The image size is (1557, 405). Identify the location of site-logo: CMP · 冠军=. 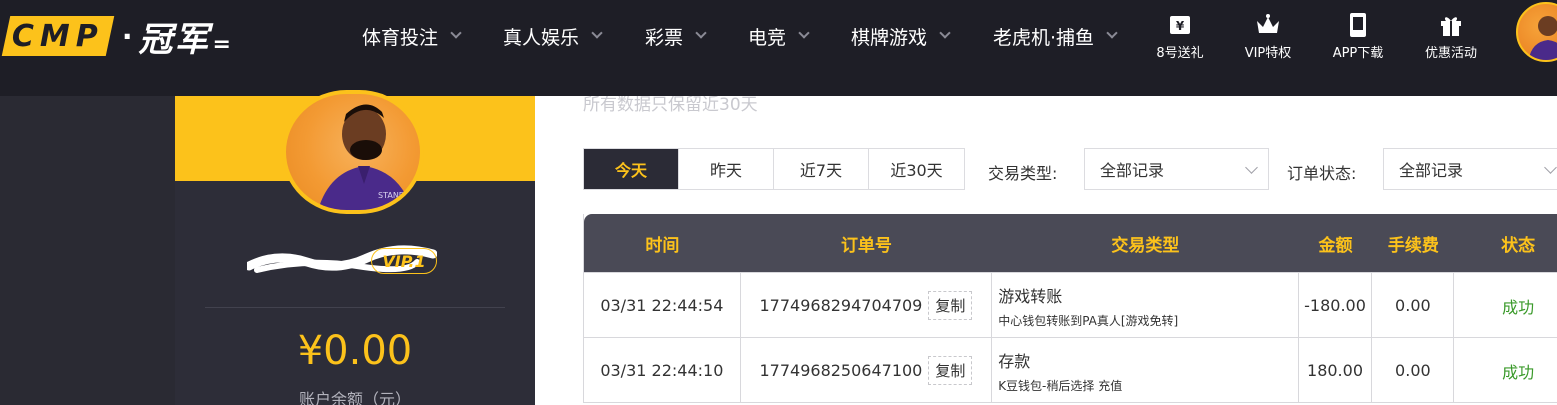
(116, 37).